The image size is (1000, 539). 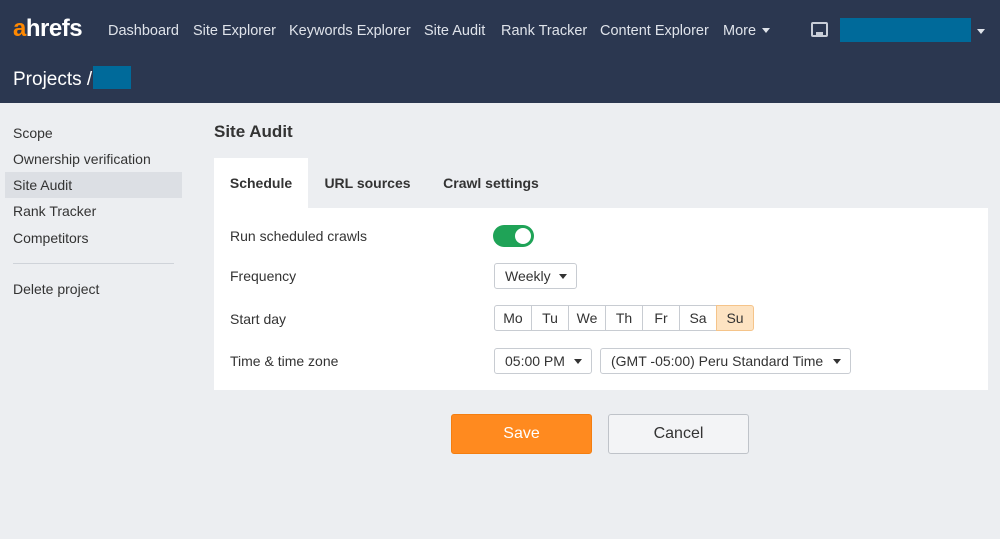 What do you see at coordinates (253, 131) in the screenshot?
I see `section-title: Site Audit` at bounding box center [253, 131].